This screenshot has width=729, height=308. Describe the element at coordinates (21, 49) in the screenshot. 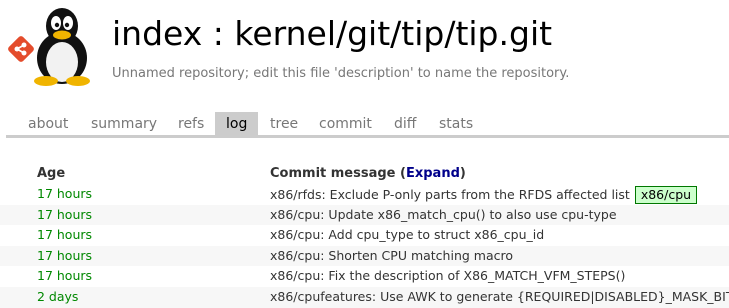

I see `git-diamond-icon` at that location.